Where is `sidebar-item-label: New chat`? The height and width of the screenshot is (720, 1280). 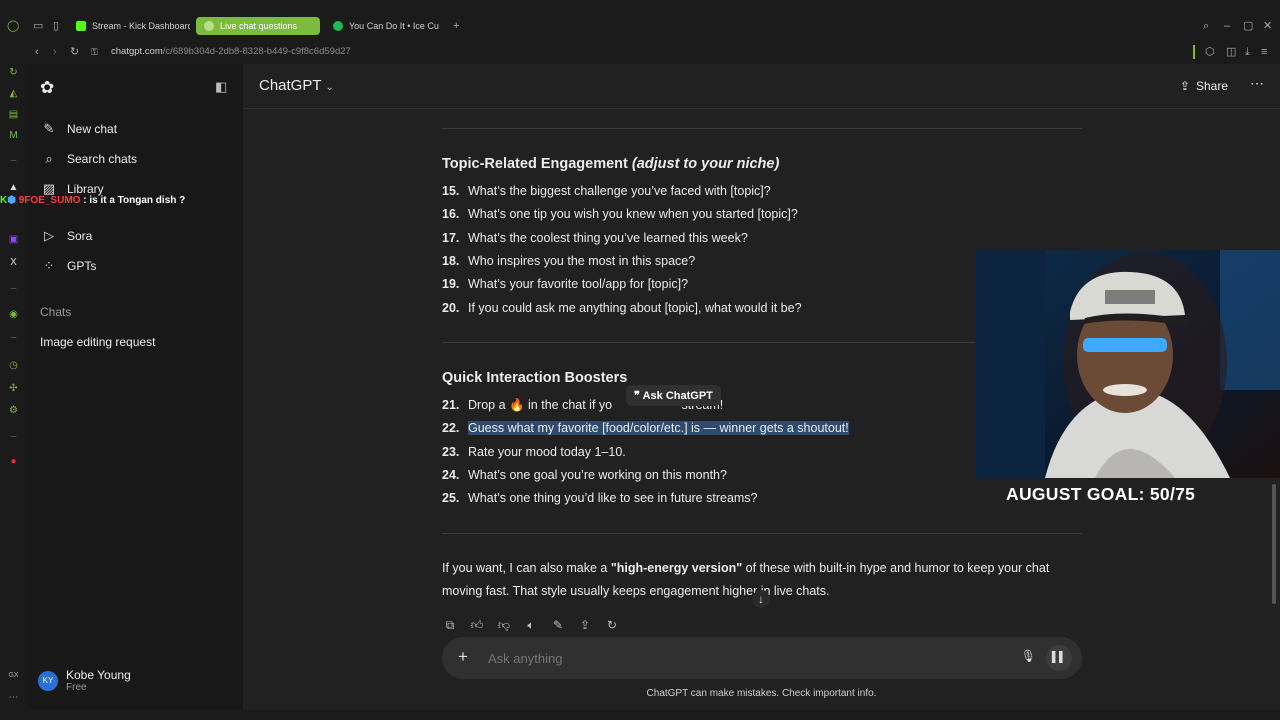
sidebar-item-label: New chat is located at coordinates (92, 129).